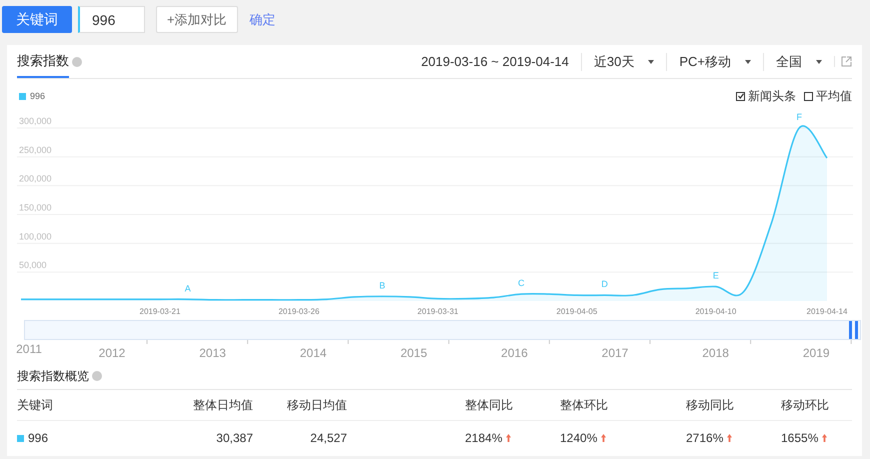  I want to click on filter-dropdown: PC+移动, so click(714, 61).